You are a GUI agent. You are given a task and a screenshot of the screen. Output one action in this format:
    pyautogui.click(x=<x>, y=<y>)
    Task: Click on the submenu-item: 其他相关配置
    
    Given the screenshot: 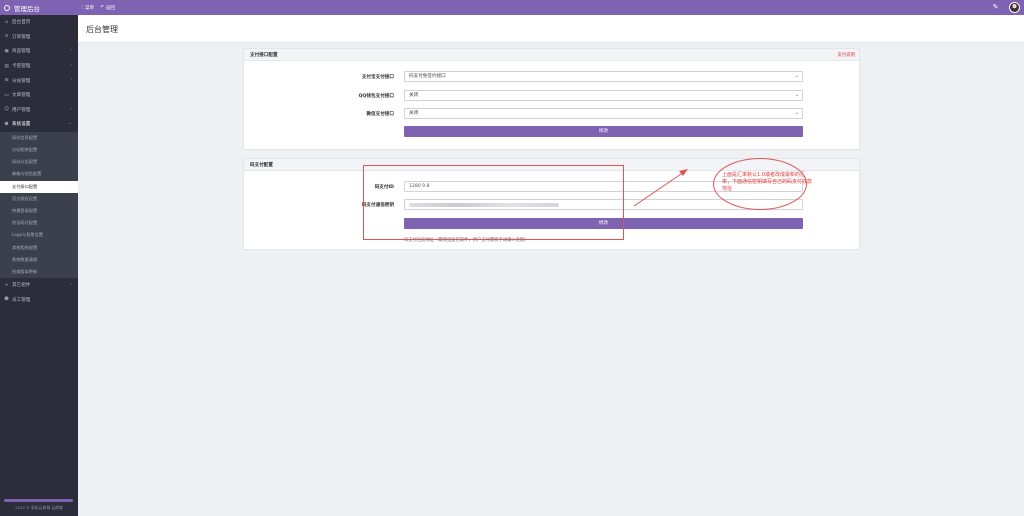 What is the action you would take?
    pyautogui.click(x=39, y=247)
    